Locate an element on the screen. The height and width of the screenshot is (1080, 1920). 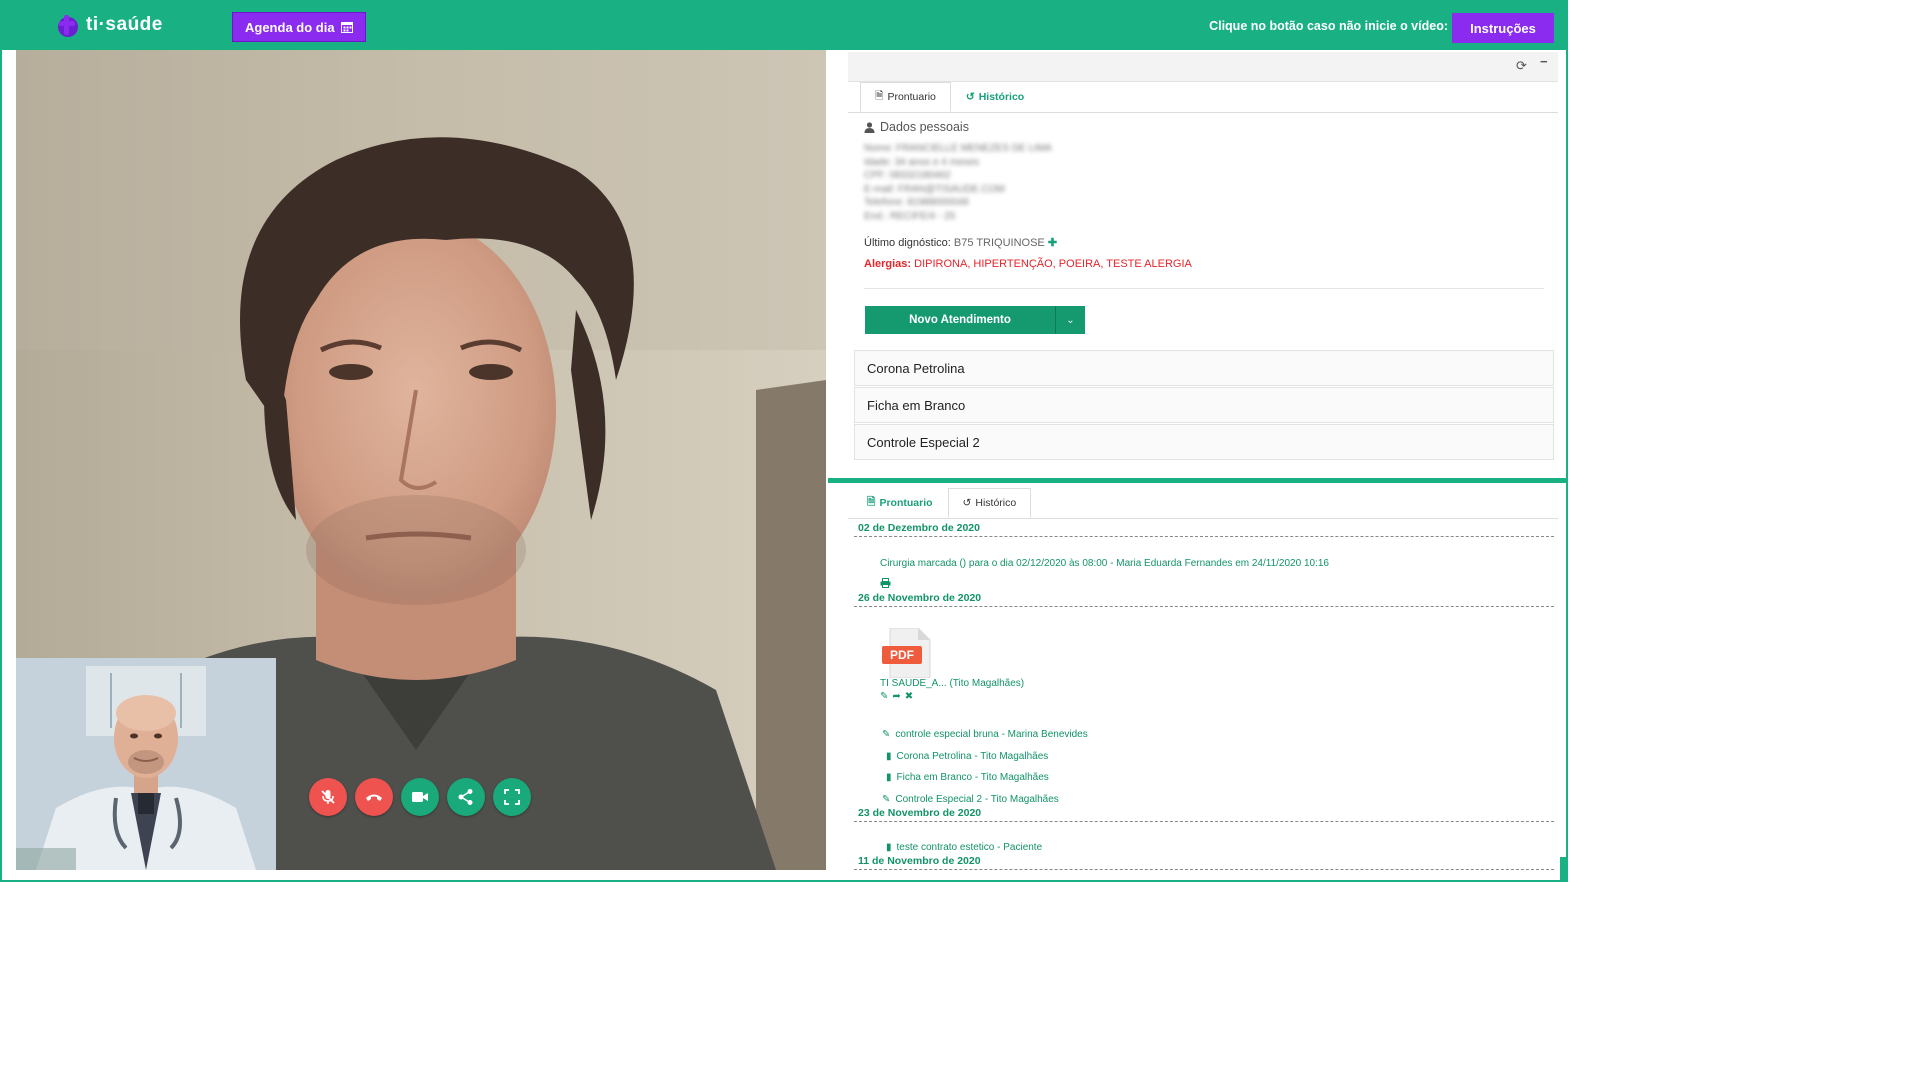
delete-icon: ✖ is located at coordinates (909, 696).